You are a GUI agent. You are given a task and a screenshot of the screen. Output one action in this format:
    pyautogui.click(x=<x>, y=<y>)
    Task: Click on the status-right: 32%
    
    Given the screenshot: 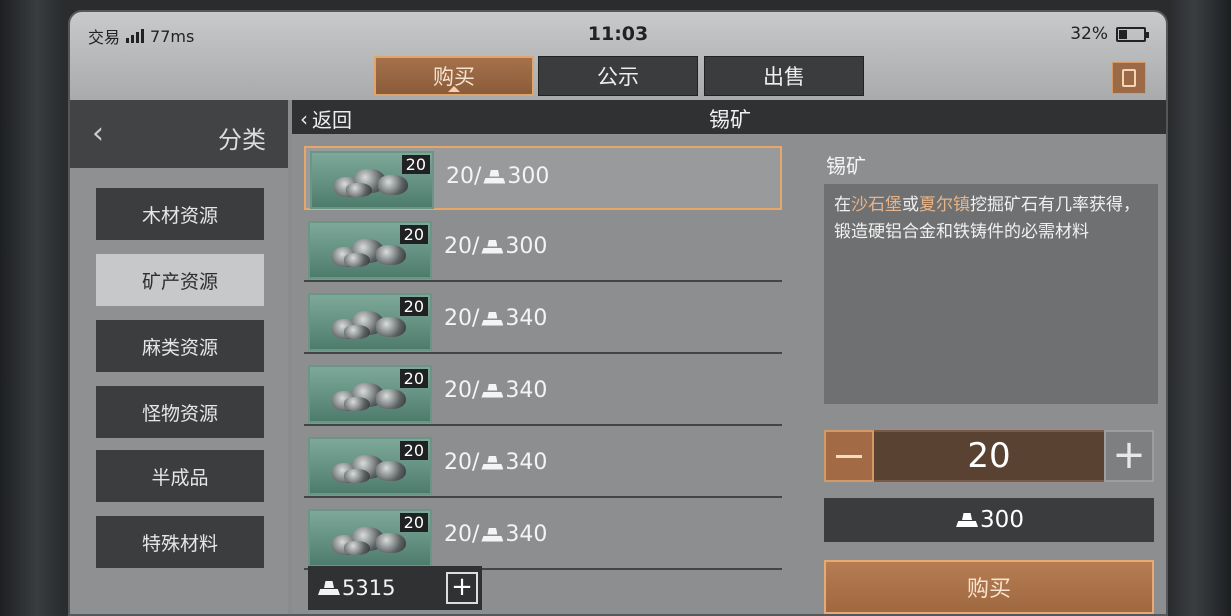 What is the action you would take?
    pyautogui.click(x=1109, y=34)
    